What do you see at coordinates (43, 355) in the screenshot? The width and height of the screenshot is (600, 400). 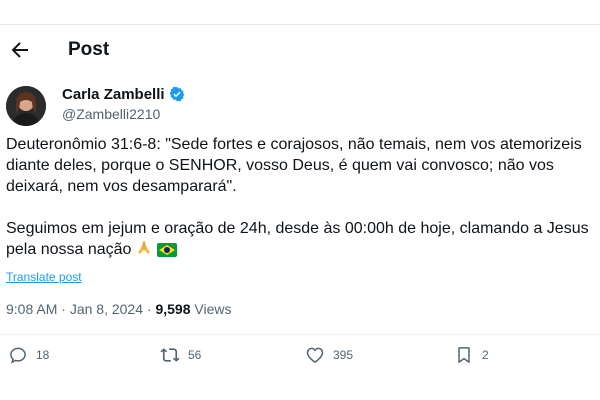 I see `reply-count: 18` at bounding box center [43, 355].